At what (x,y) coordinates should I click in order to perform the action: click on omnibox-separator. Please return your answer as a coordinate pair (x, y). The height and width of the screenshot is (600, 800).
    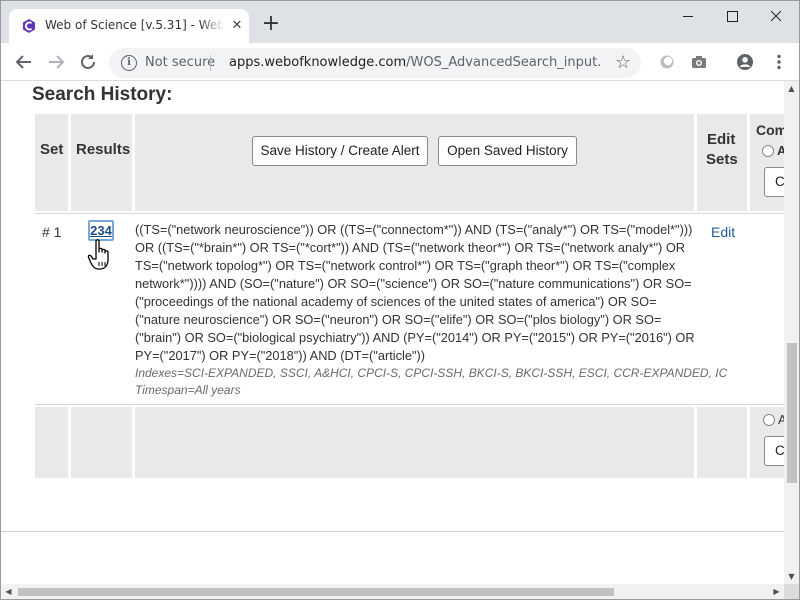
    Looking at the image, I should click on (210, 63).